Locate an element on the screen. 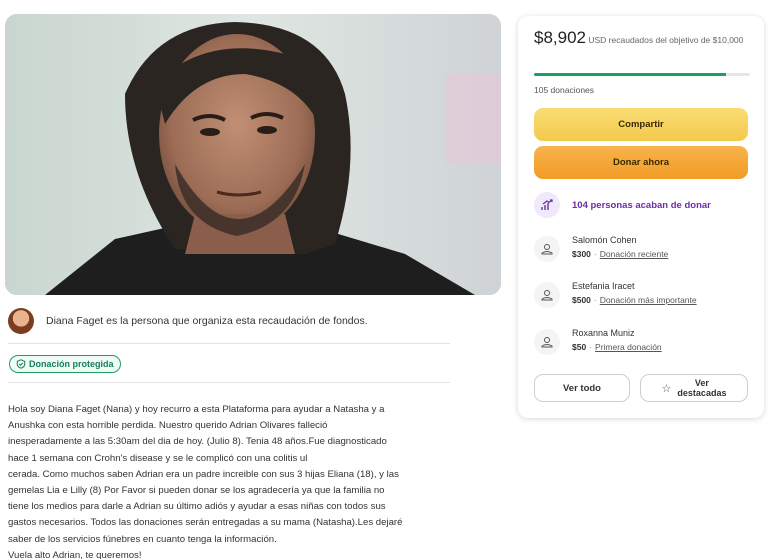  donor-name: Estefania Iracet is located at coordinates (603, 286).